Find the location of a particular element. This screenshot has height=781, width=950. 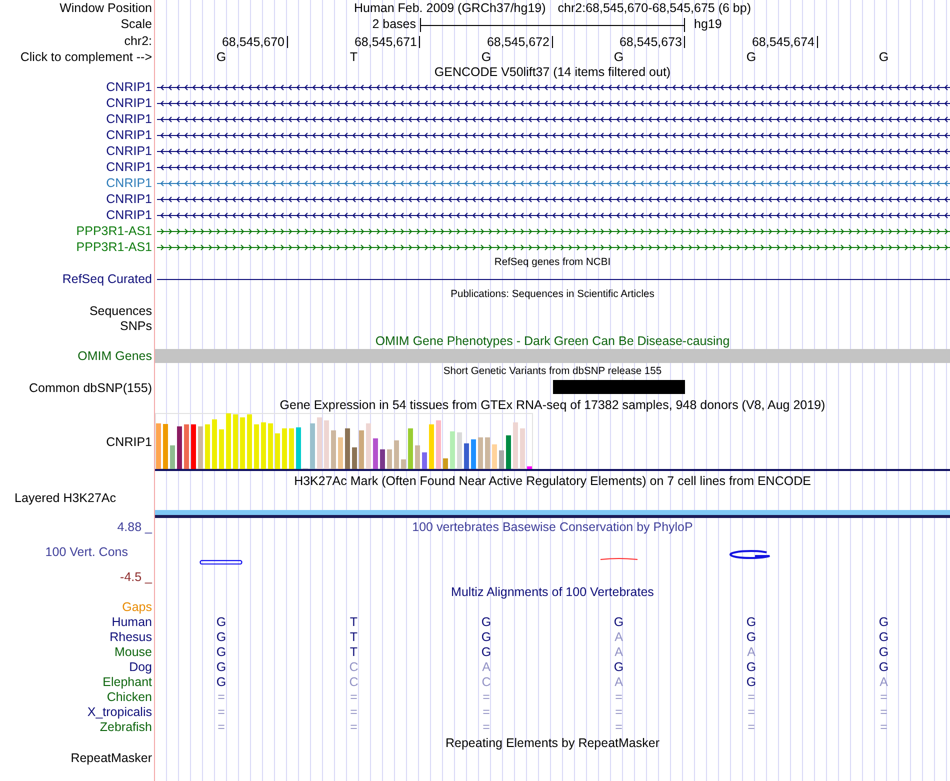

species-label: Mouse is located at coordinates (133, 651).